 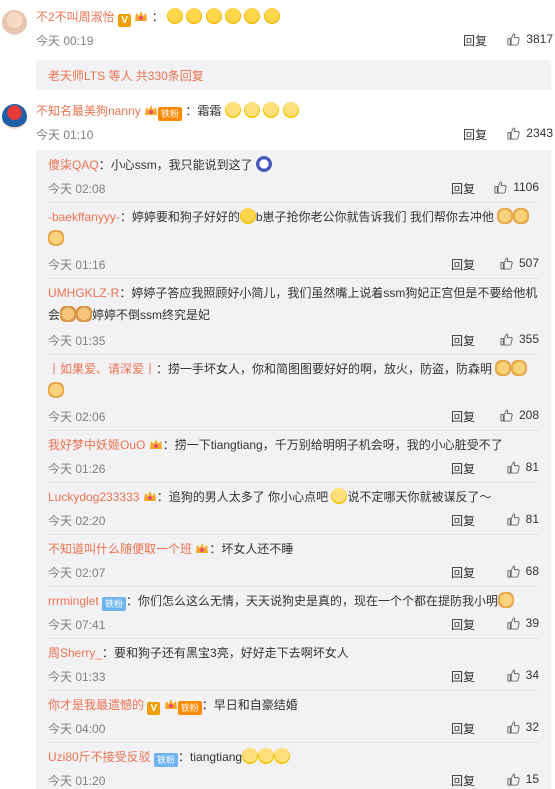 What do you see at coordinates (528, 263) in the screenshot?
I see `like-count: 507` at bounding box center [528, 263].